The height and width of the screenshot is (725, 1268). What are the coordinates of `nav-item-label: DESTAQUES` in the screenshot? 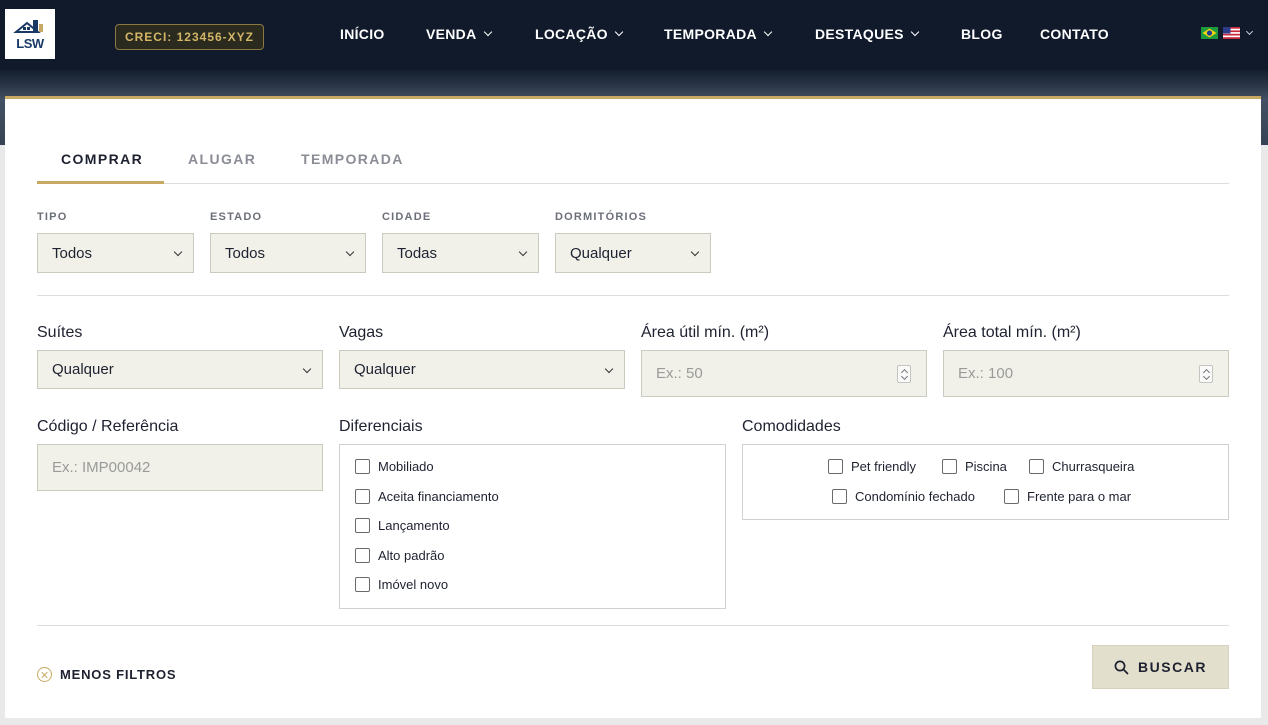 It's located at (859, 34).